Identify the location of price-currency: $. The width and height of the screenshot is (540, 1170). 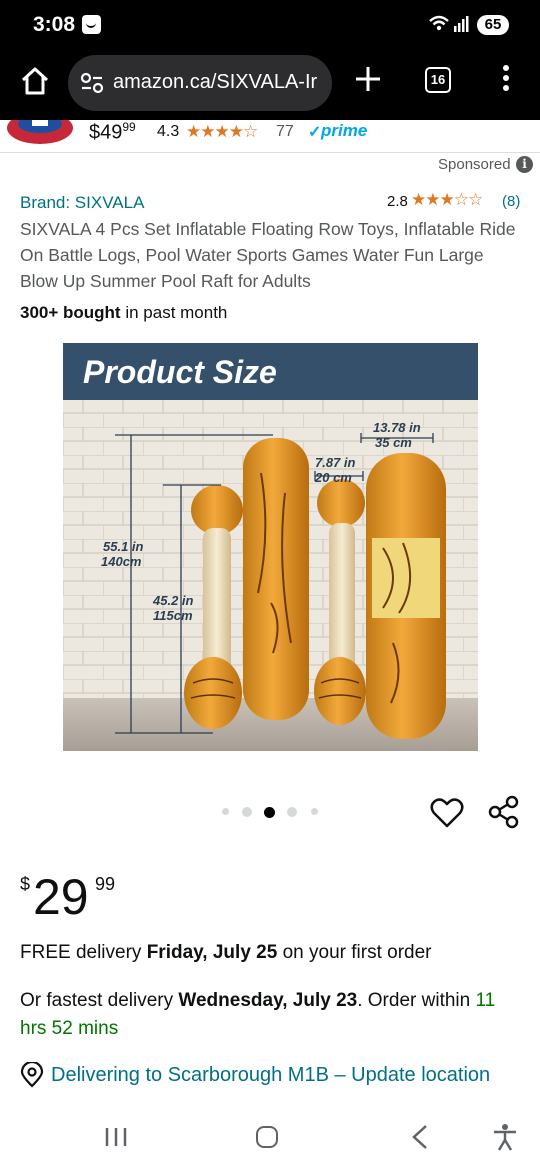
(25, 884).